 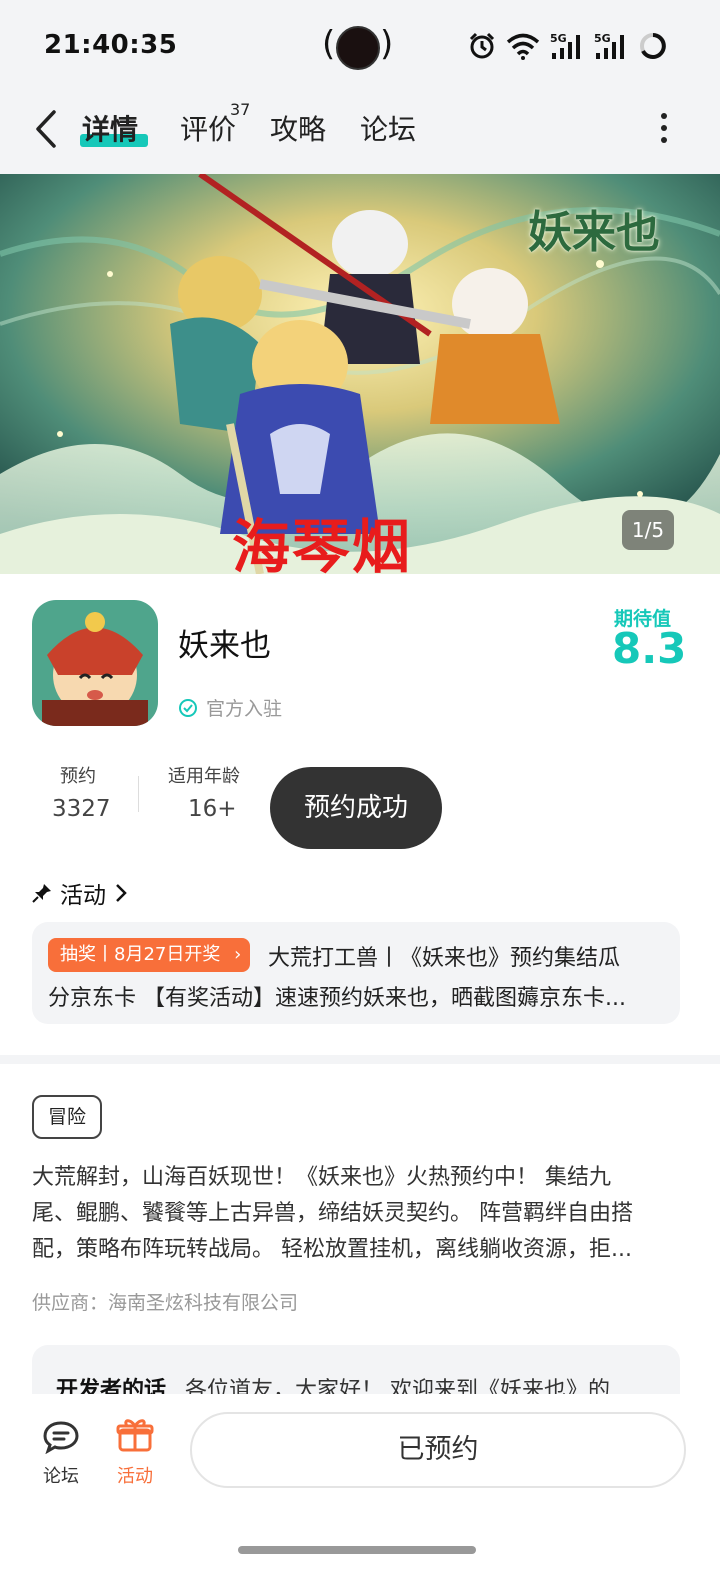 I want to click on stat-reservations-value: 3327, so click(x=81, y=809).